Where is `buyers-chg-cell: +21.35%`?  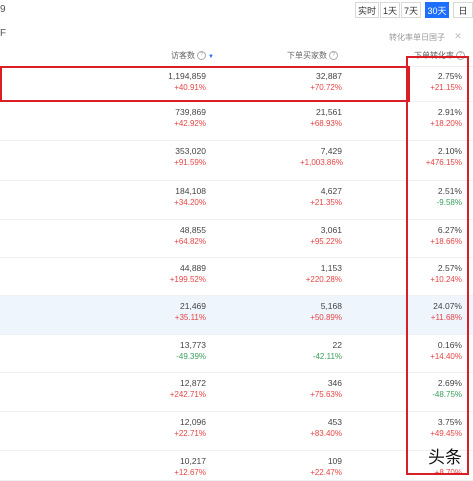 buyers-chg-cell: +21.35% is located at coordinates (326, 202).